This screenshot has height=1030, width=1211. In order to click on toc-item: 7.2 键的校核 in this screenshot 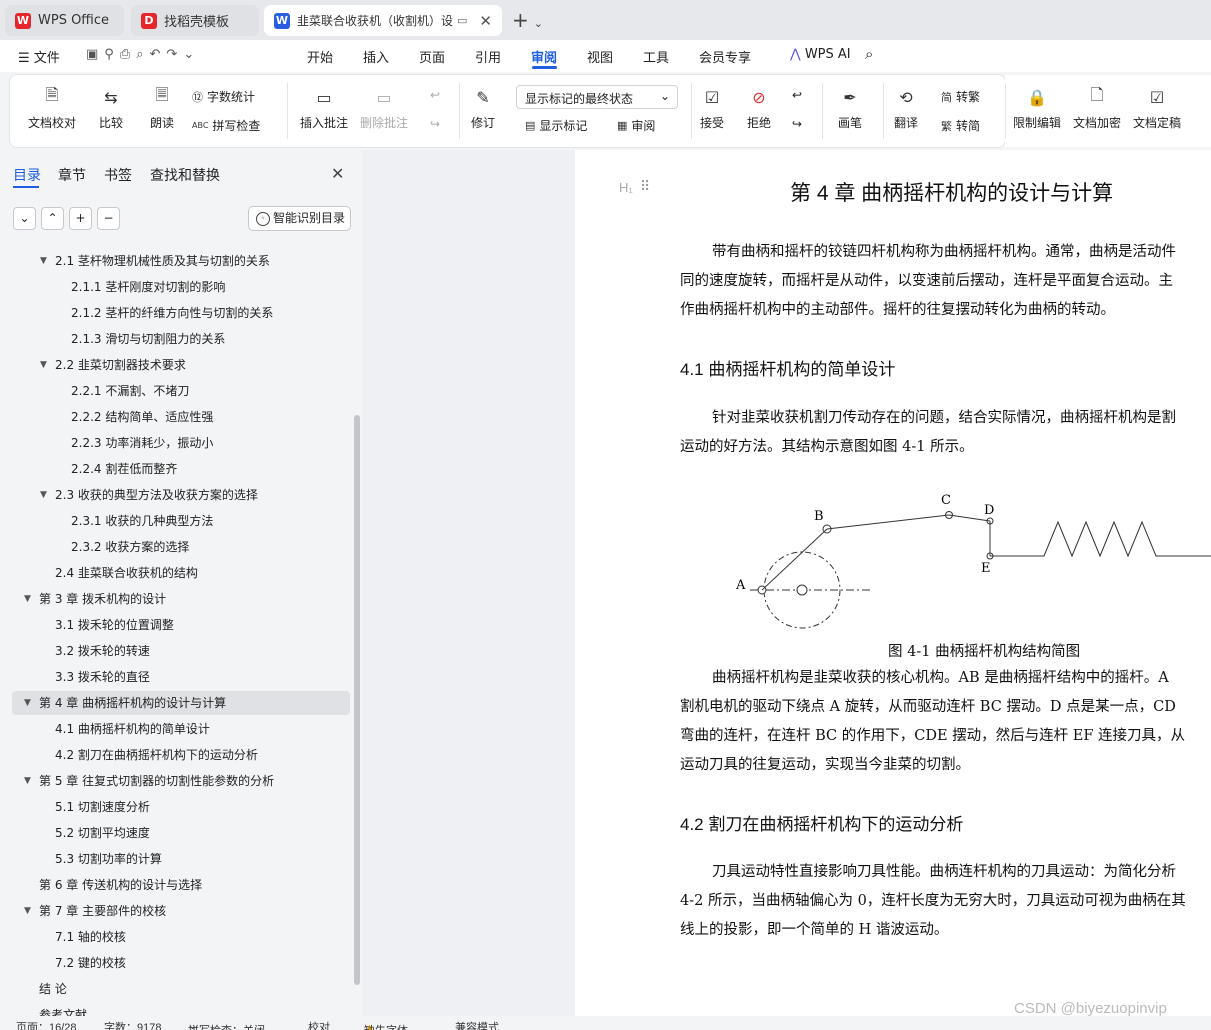, I will do `click(181, 963)`.